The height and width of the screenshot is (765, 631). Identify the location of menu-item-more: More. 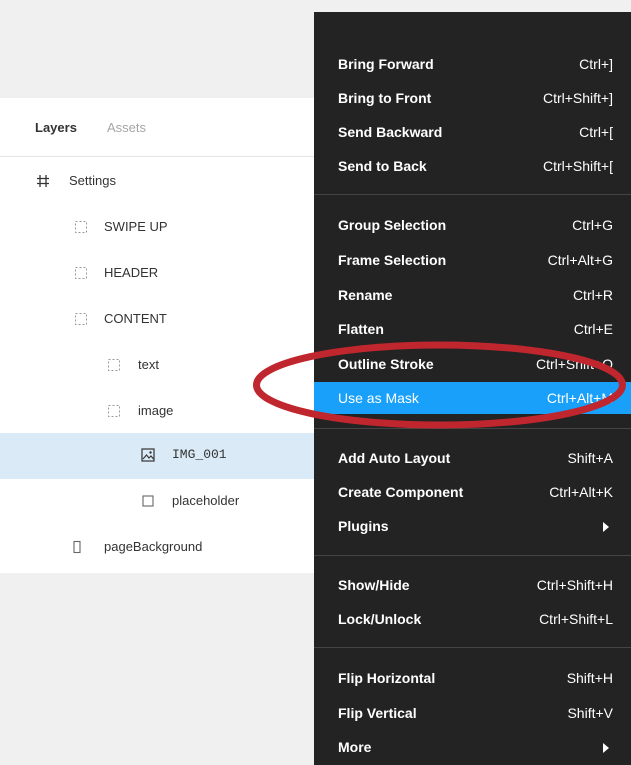
(472, 747).